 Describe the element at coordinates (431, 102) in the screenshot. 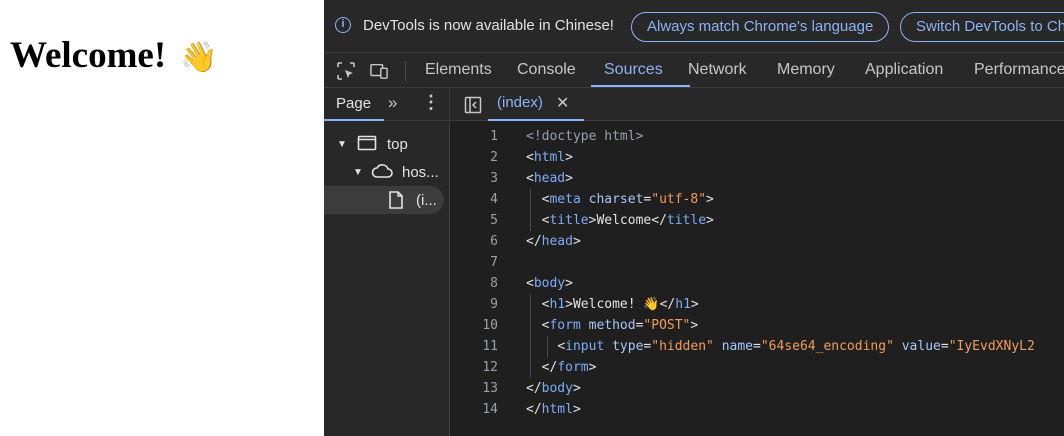

I see `more-options-icon: ⋮` at that location.